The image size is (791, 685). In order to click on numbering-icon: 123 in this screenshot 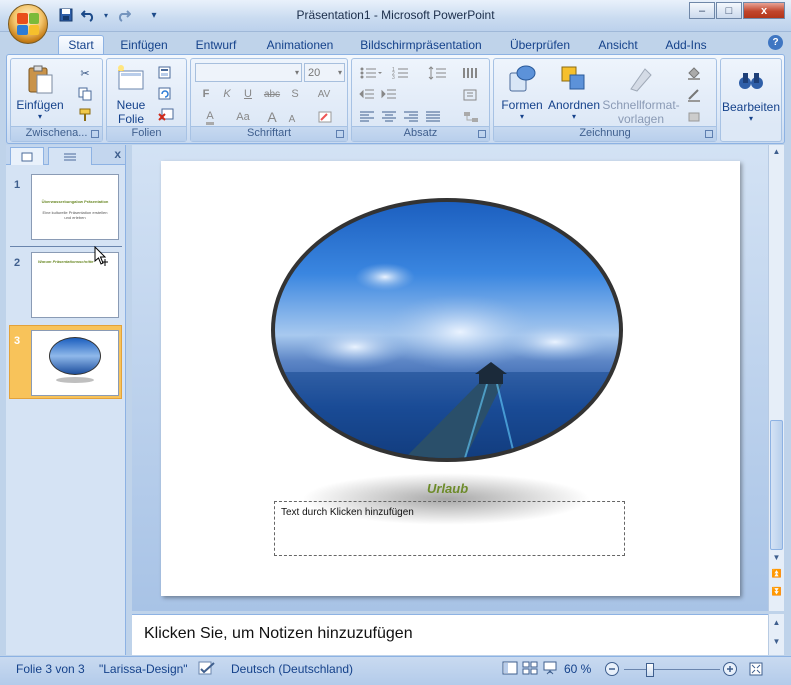, I will do `click(403, 73)`.